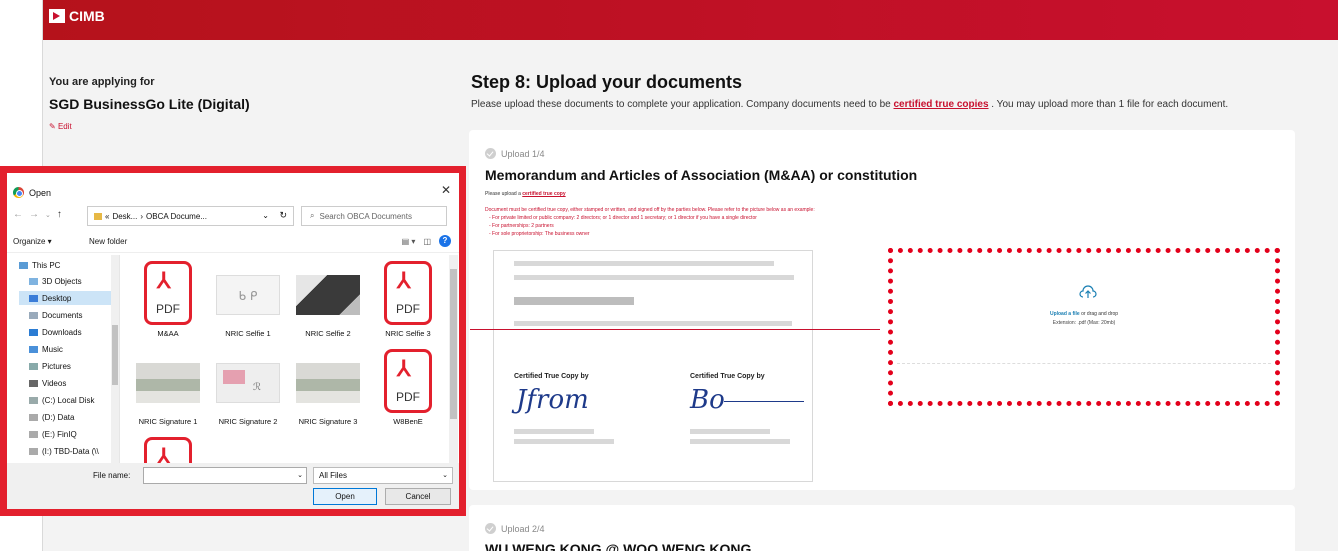 This screenshot has width=1338, height=551. I want to click on nav-item-downloads: Downloads, so click(55, 332).